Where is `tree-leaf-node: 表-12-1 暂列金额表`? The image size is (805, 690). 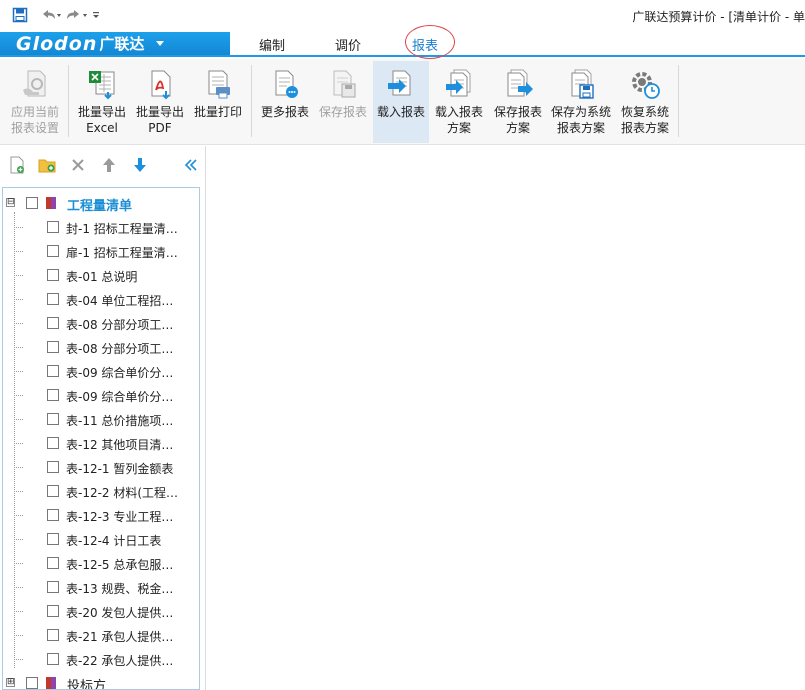 tree-leaf-node: 表-12-1 暂列金额表 is located at coordinates (101, 467).